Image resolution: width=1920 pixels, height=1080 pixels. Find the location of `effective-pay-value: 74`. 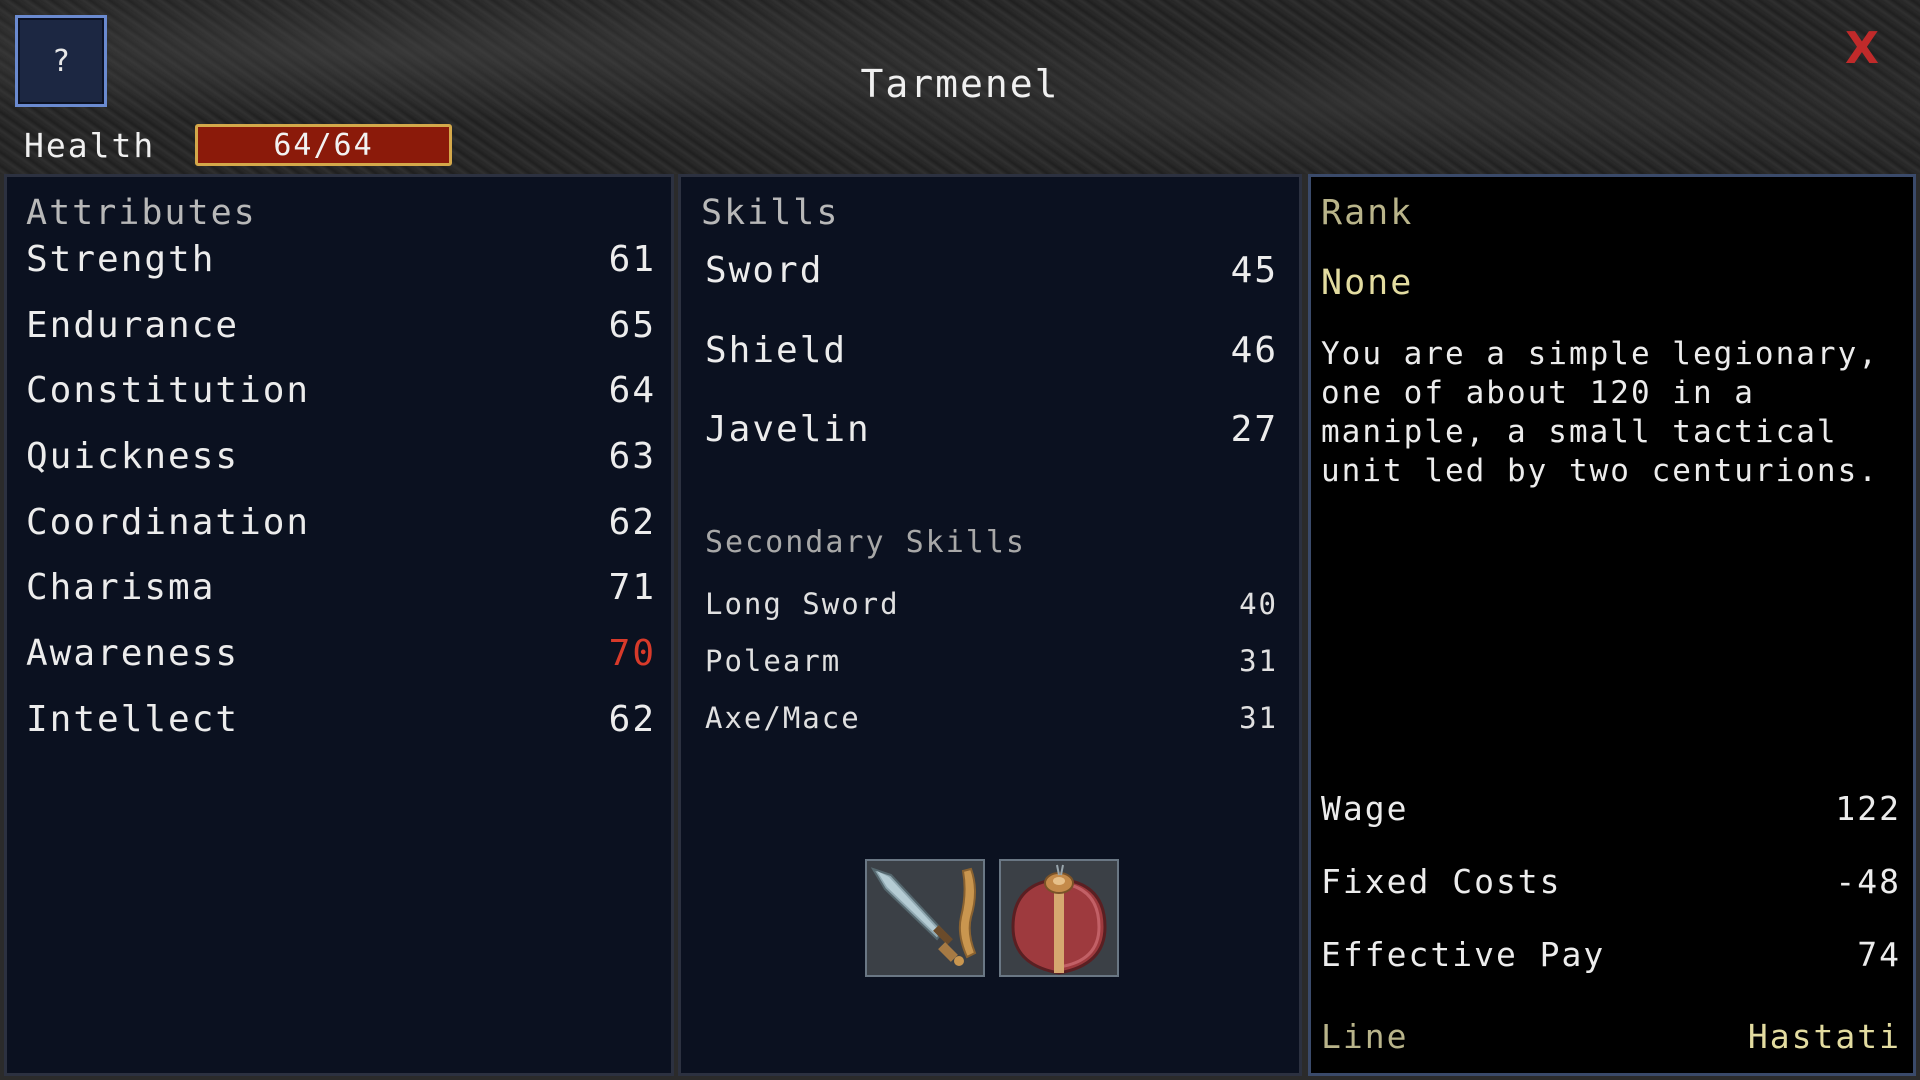

effective-pay-value: 74 is located at coordinates (1879, 954).